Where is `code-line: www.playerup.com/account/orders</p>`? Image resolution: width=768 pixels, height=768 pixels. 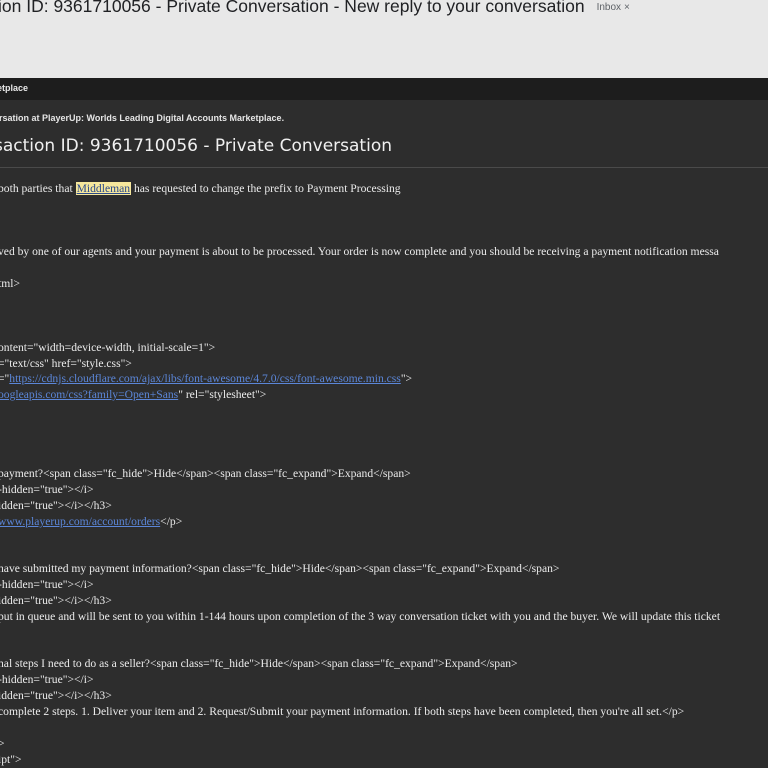 code-line: www.playerup.com/account/orders</p> is located at coordinates (91, 521).